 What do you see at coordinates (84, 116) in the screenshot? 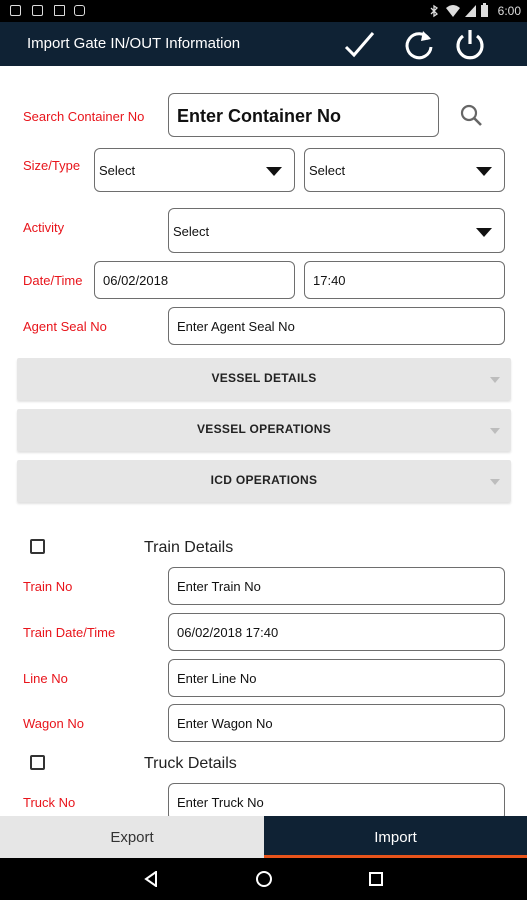
I see `search-container-label: Search Container No` at bounding box center [84, 116].